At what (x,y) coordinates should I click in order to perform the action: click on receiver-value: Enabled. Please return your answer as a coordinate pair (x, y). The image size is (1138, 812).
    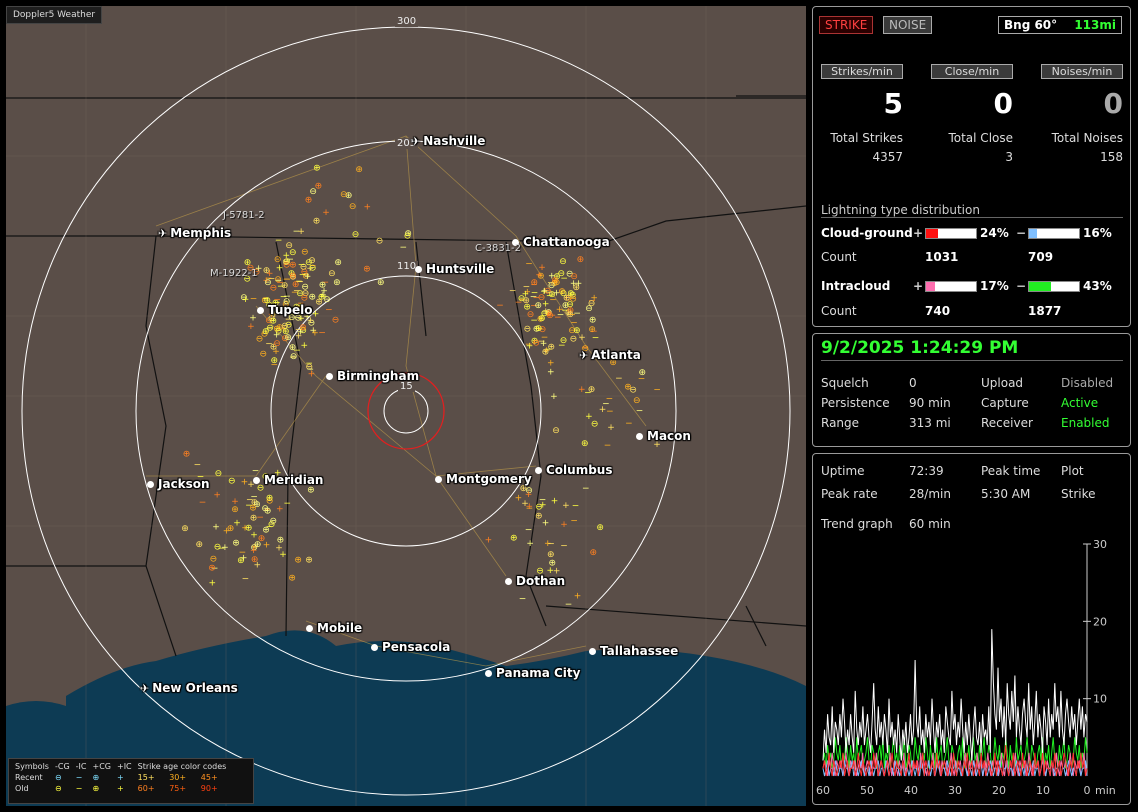
    Looking at the image, I should click on (1085, 423).